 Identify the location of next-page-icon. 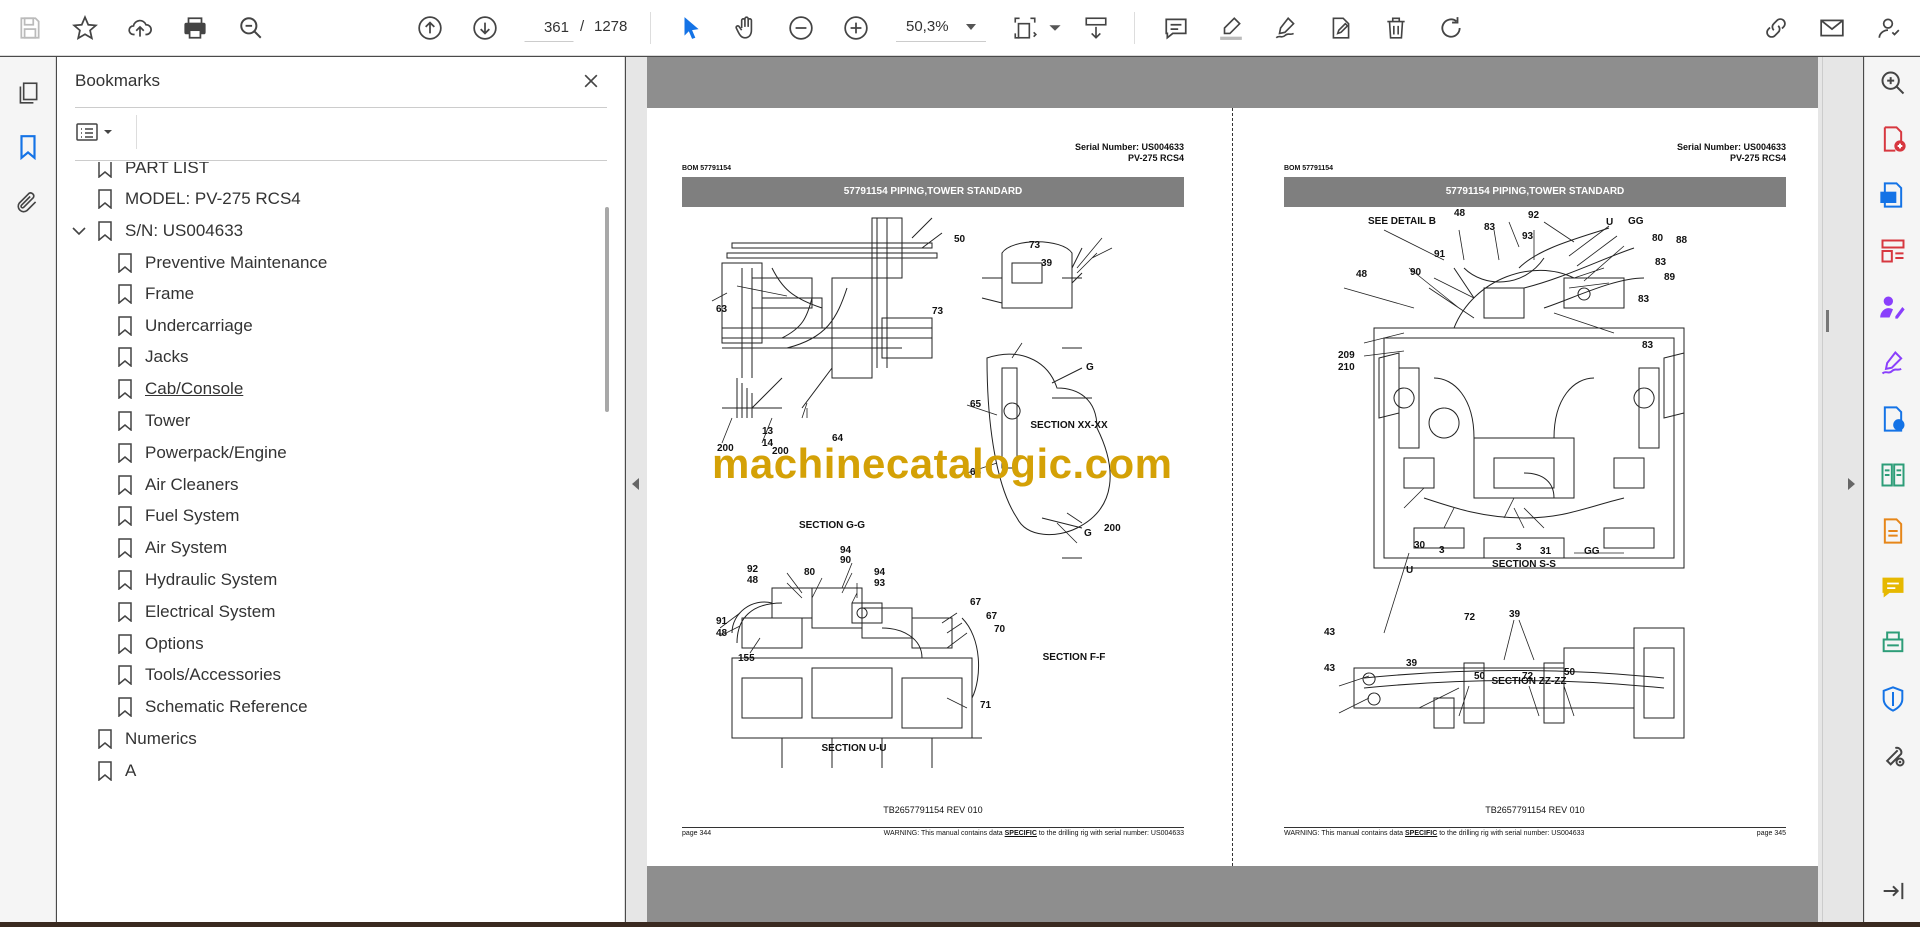
(485, 28).